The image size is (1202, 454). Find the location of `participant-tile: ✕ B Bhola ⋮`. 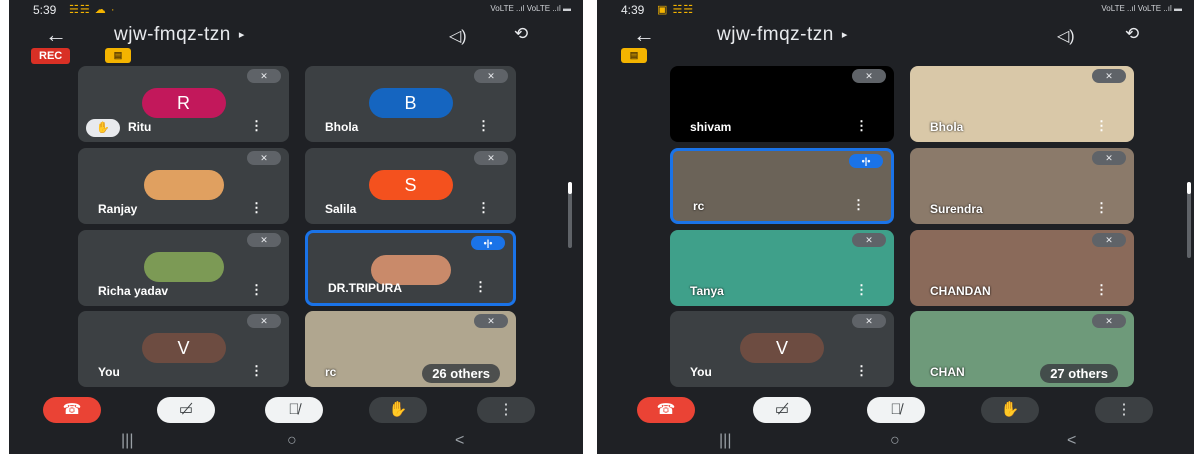

participant-tile: ✕ B Bhola ⋮ is located at coordinates (410, 104).